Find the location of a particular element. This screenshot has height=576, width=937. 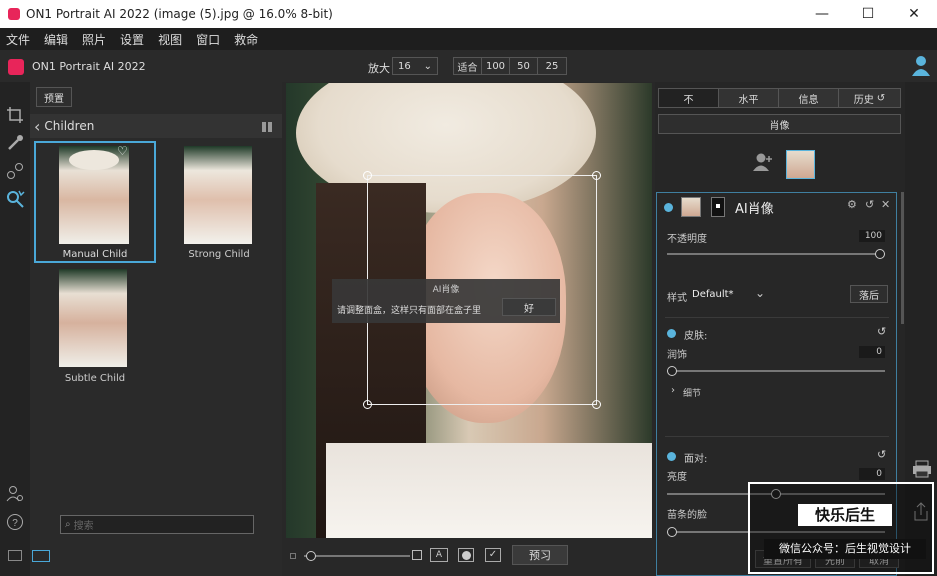

close-icon: ✕ is located at coordinates (885, 204).